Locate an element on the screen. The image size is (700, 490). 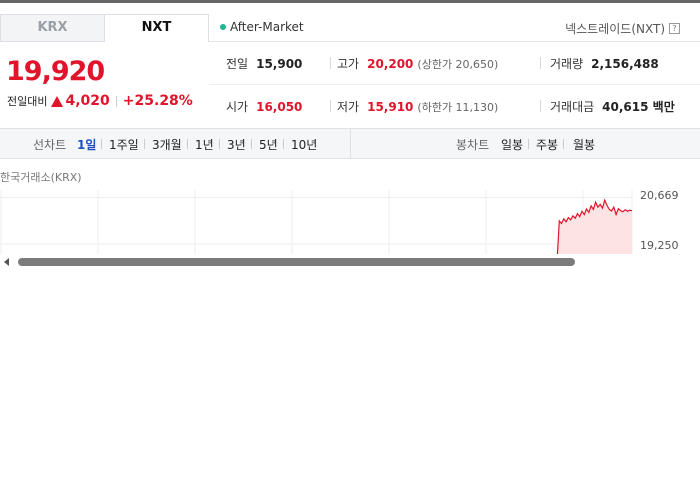
open-price: 시가 16,050 is located at coordinates (264, 106).